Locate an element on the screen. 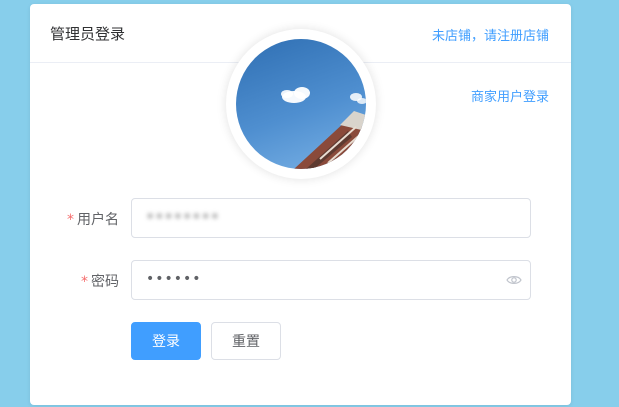  password-label-text: 密码 is located at coordinates (105, 282).